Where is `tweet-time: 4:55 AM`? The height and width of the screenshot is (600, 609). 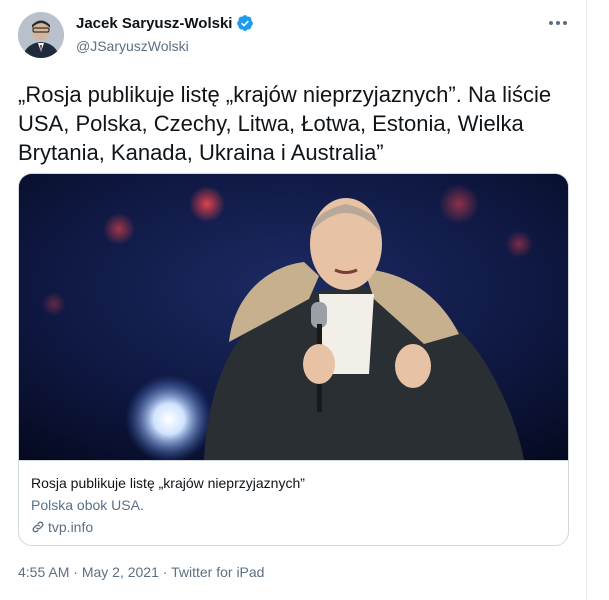
tweet-time: 4:55 AM is located at coordinates (43, 572).